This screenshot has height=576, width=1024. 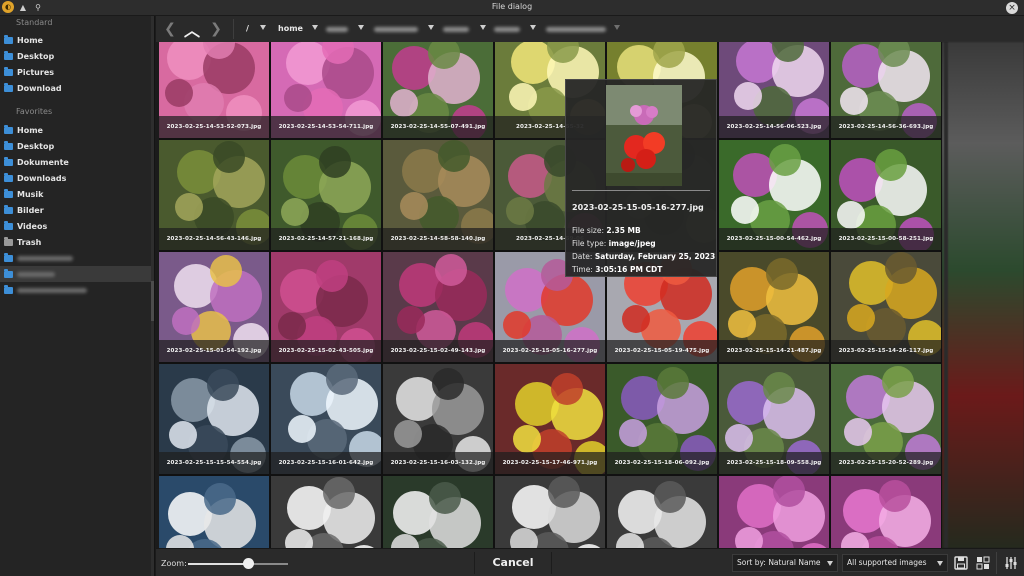 What do you see at coordinates (214, 419) in the screenshot?
I see `file-thumbnail: 2023-02-25-15-15-54-554.jpg` at bounding box center [214, 419].